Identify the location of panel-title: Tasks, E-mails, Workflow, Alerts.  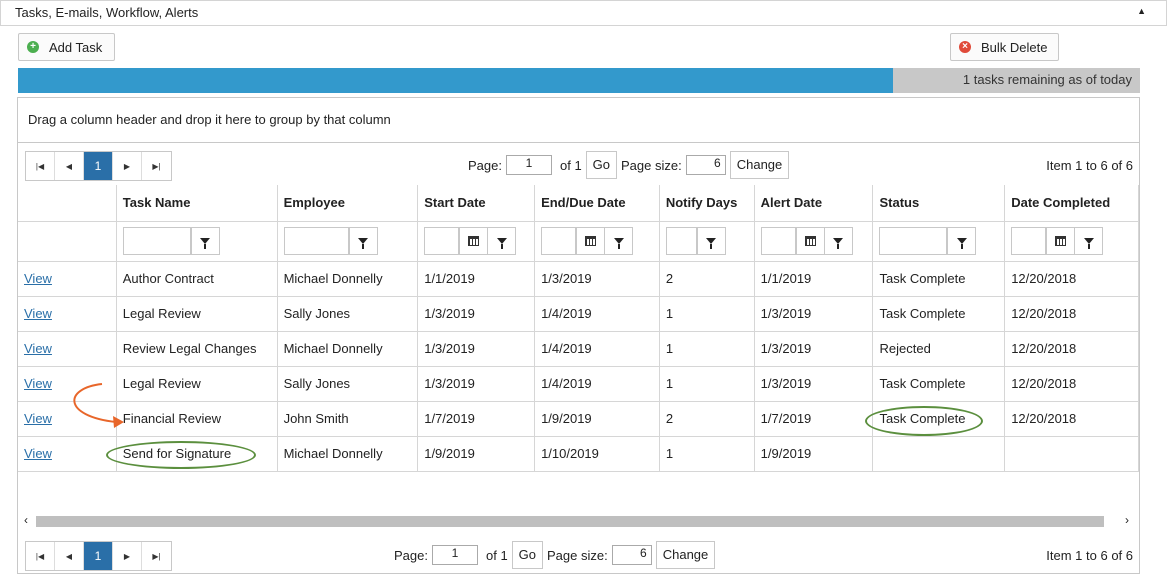
(107, 12).